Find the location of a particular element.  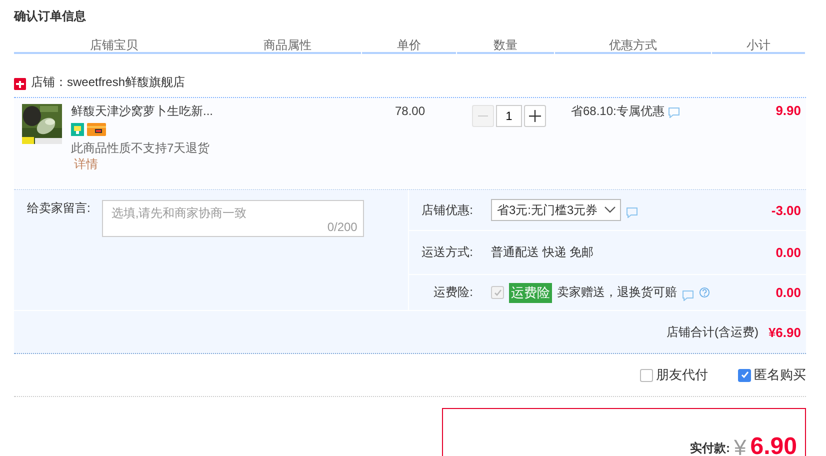

option-label: 运送方式: is located at coordinates (446, 252).